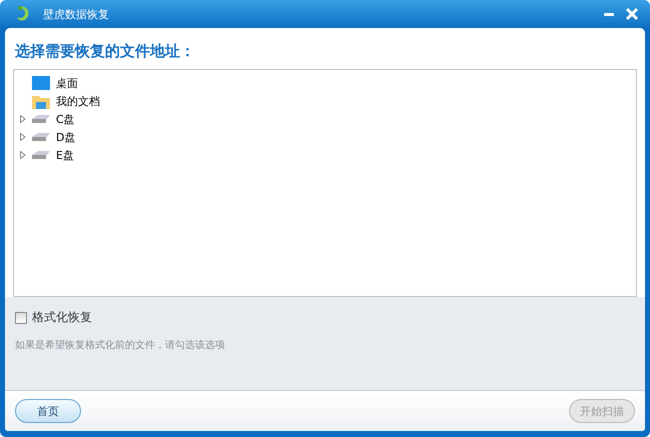  I want to click on hint-text: 如果是希望恢复格式化前的文件，请勾选该选项, so click(120, 345).